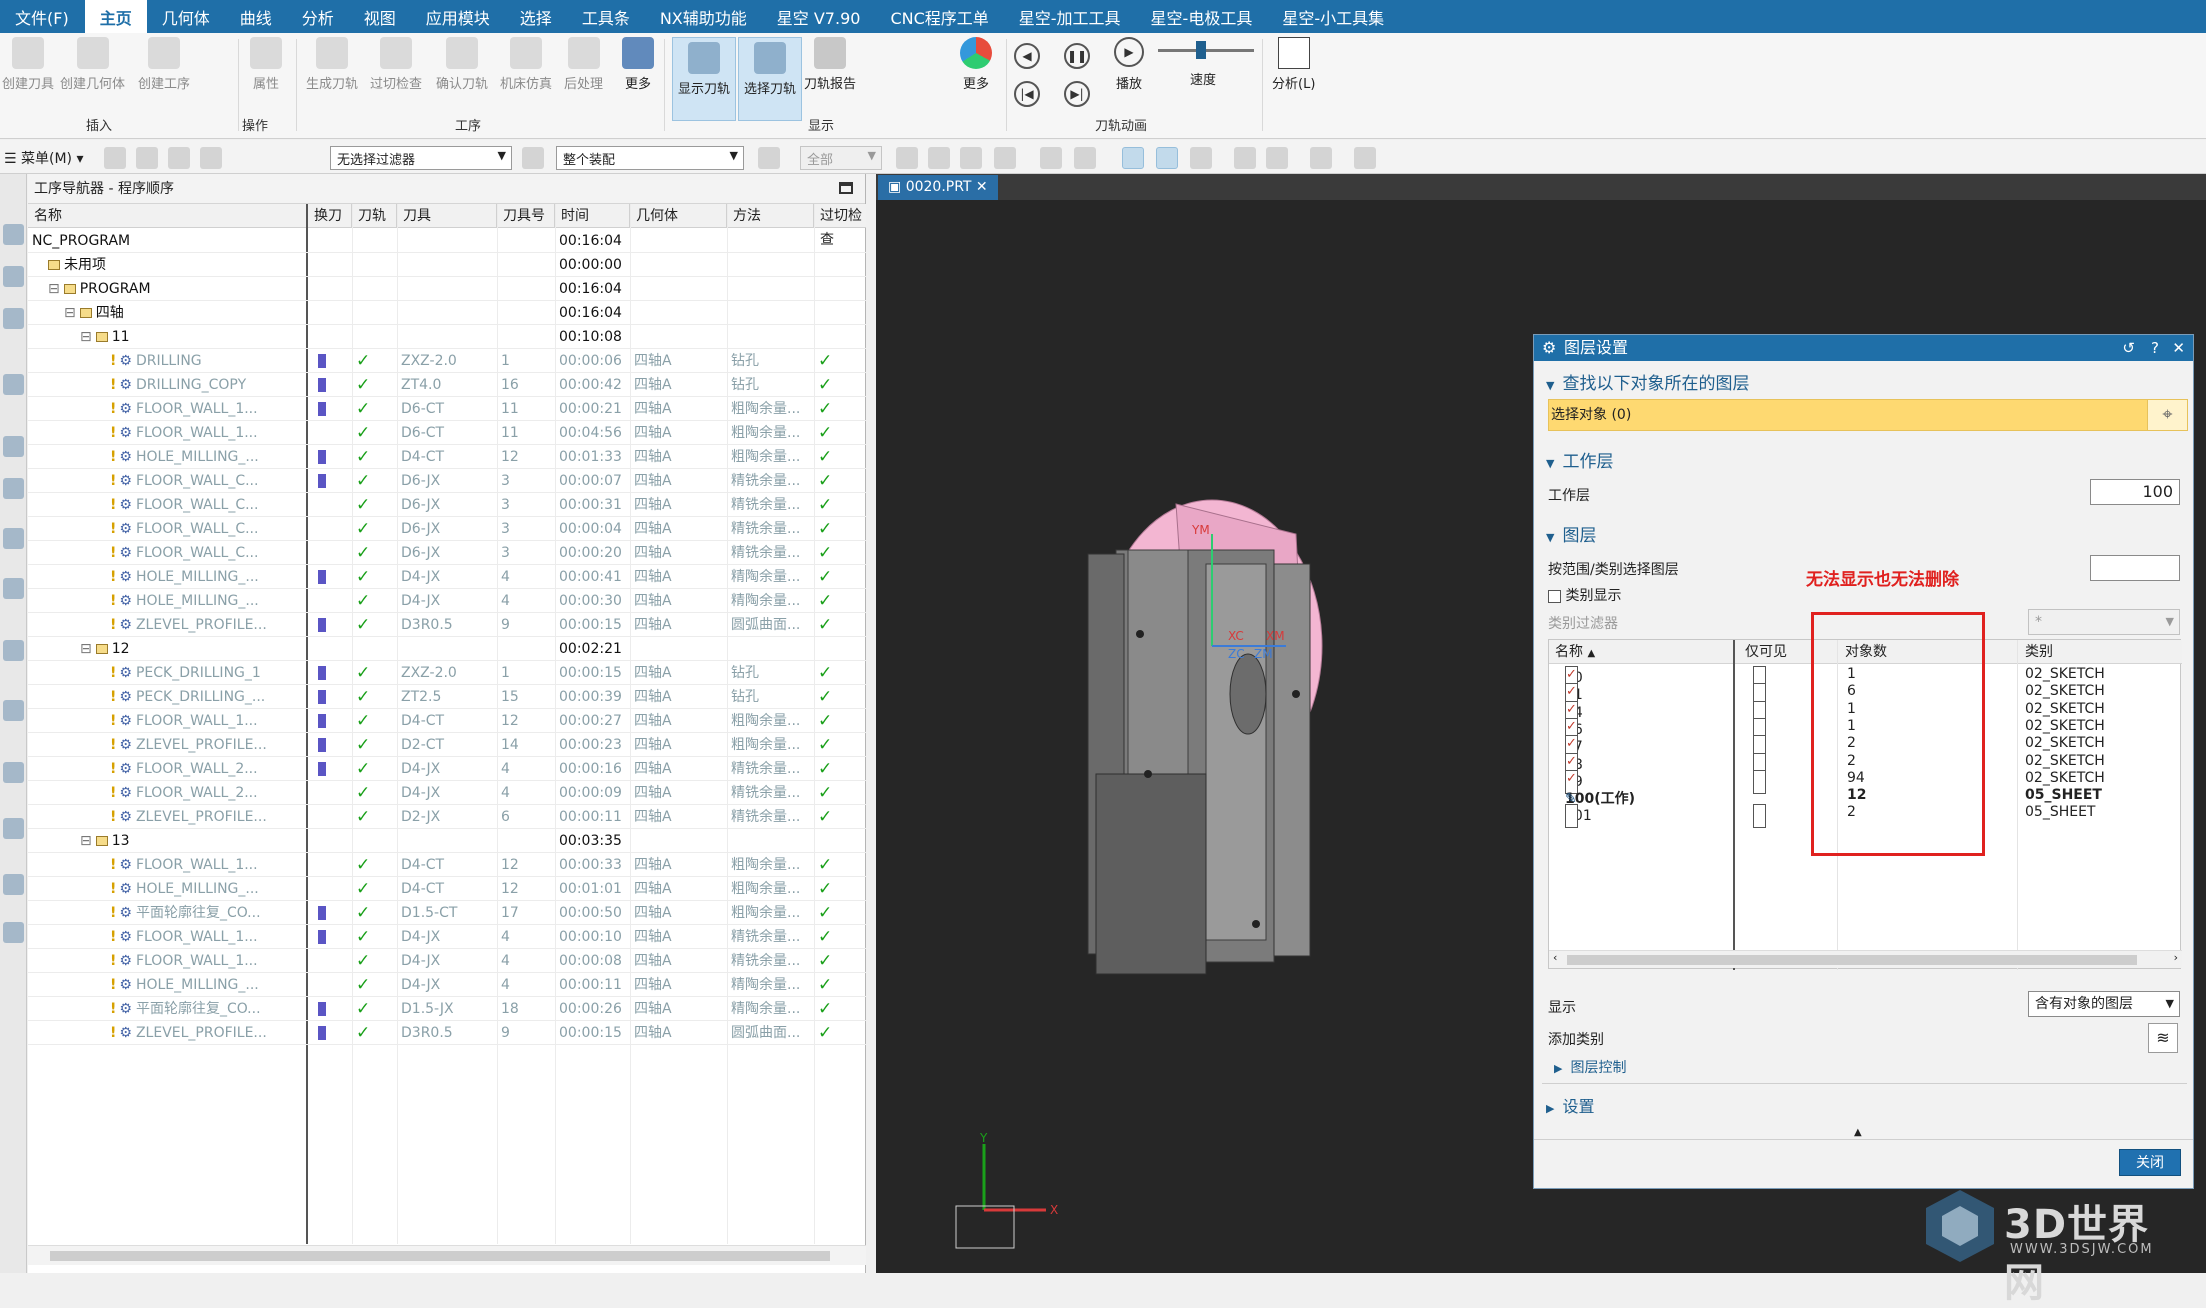  I want to click on layer-visible-checkbox, so click(1571, 816).